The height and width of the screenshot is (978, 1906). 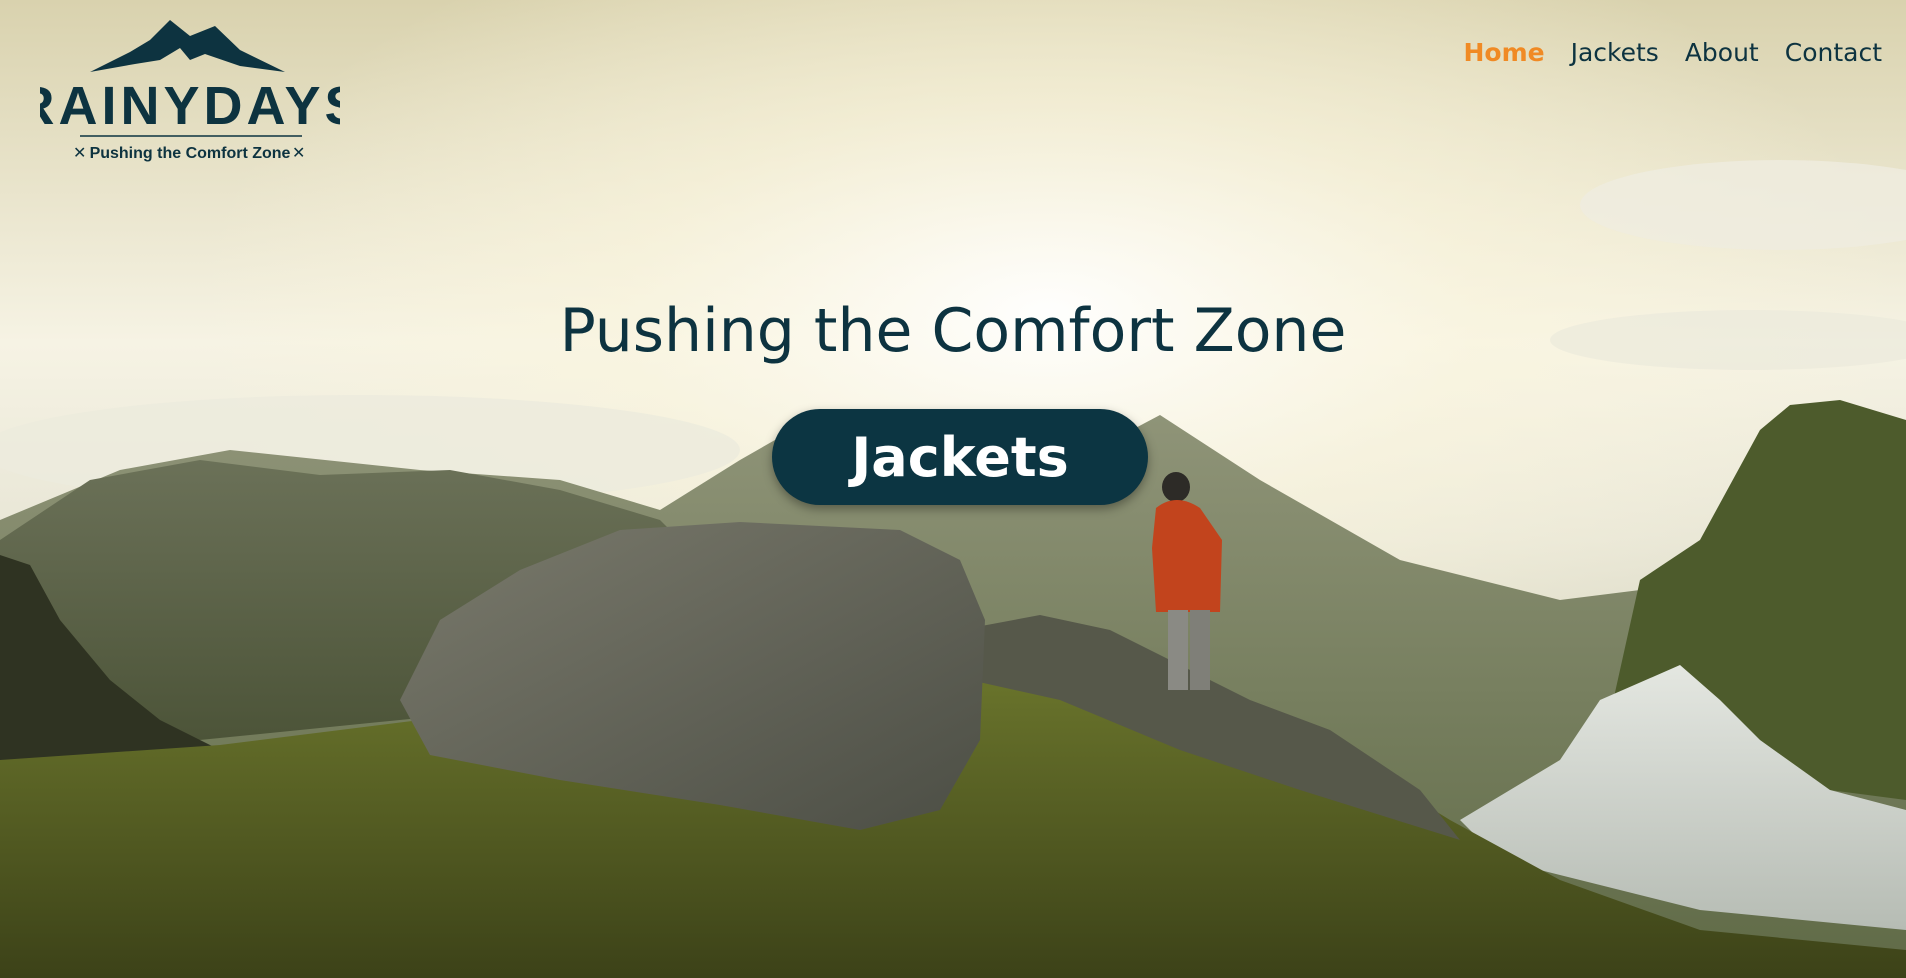 What do you see at coordinates (960, 457) in the screenshot?
I see `jackets-cta-button: Jackets` at bounding box center [960, 457].